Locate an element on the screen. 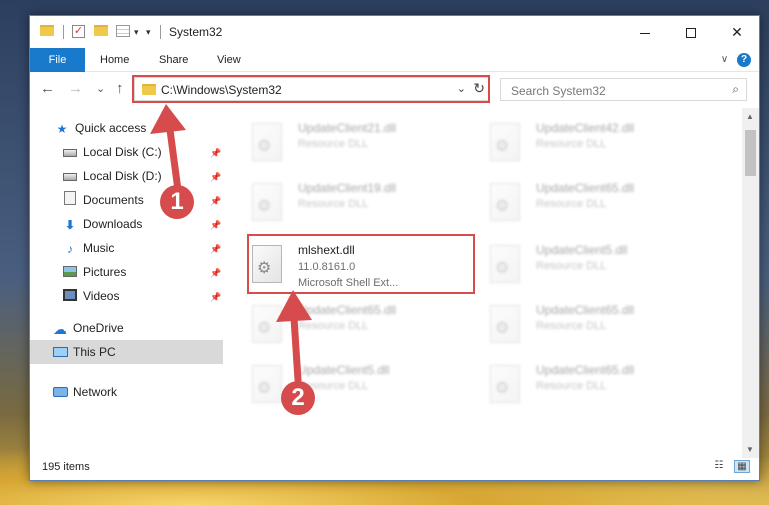  step-2-badge: 2 is located at coordinates (298, 398).